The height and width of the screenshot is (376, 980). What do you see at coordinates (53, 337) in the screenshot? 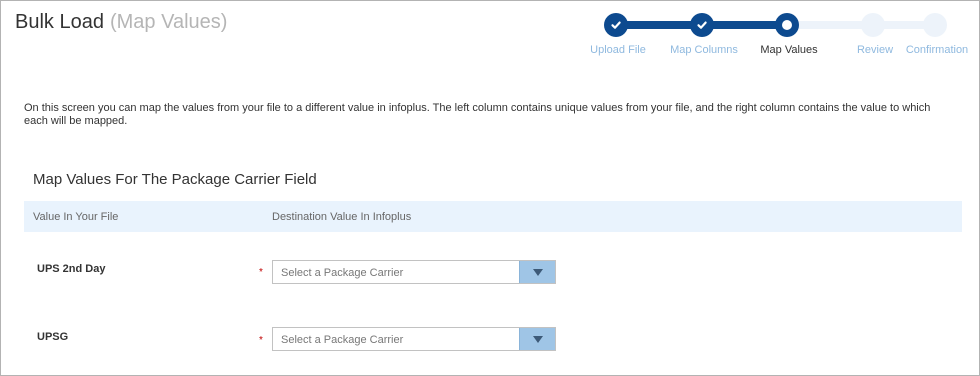
I see `row-value-label: UPSG` at bounding box center [53, 337].